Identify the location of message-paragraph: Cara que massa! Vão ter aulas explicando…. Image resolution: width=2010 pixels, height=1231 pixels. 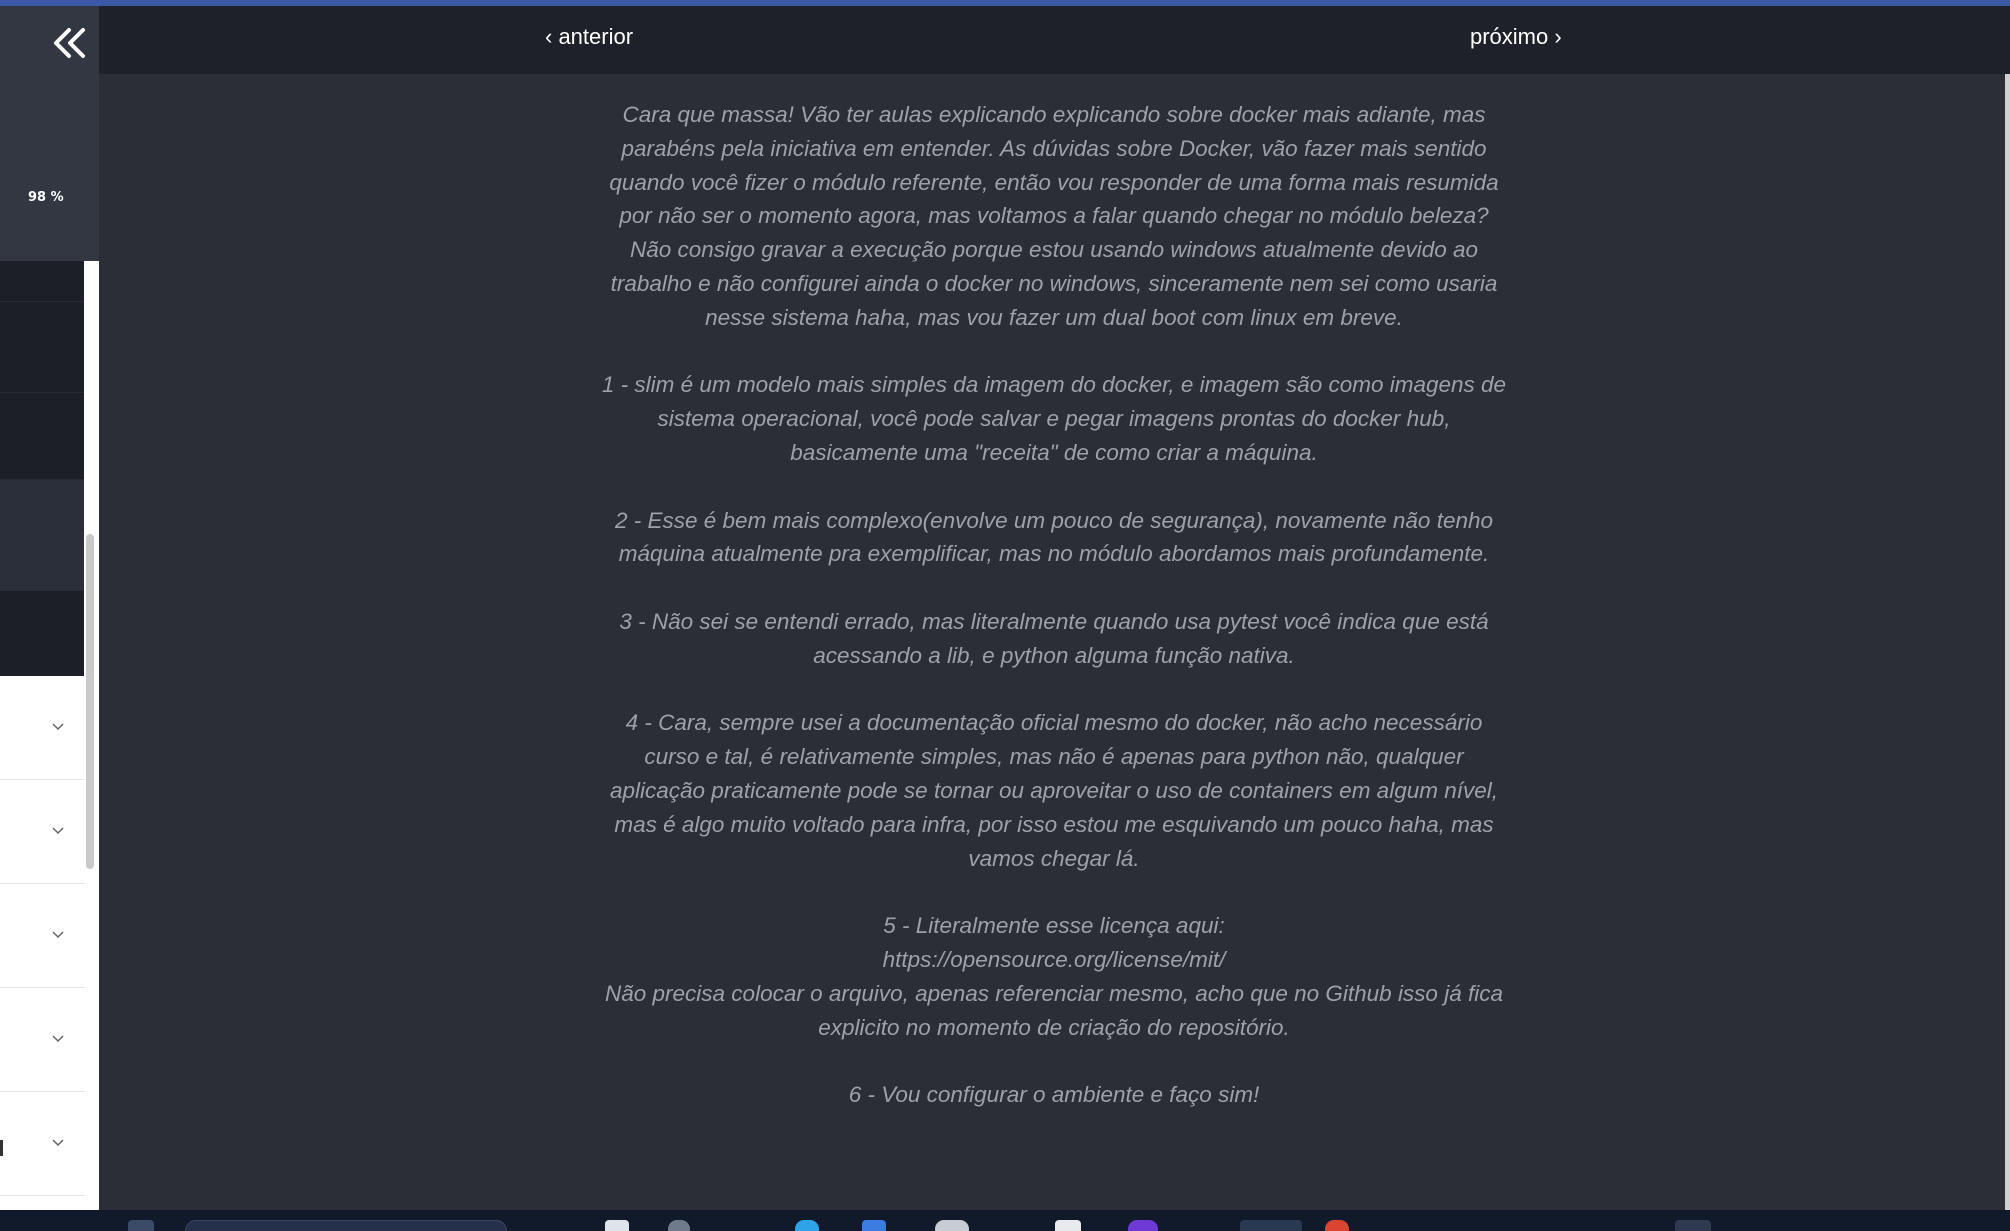
(1054, 216).